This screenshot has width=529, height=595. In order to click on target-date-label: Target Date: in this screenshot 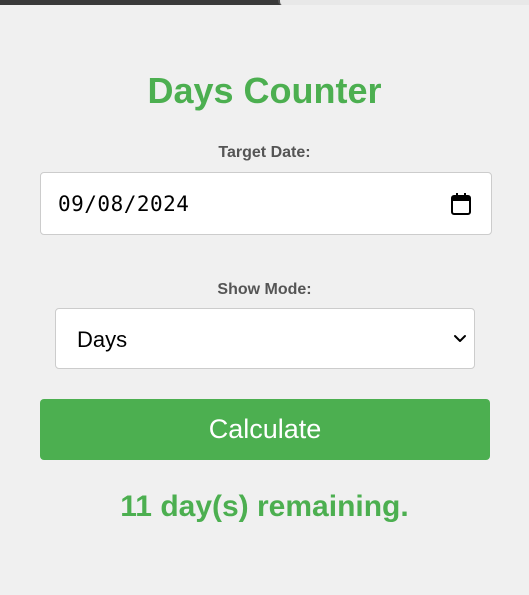, I will do `click(264, 152)`.